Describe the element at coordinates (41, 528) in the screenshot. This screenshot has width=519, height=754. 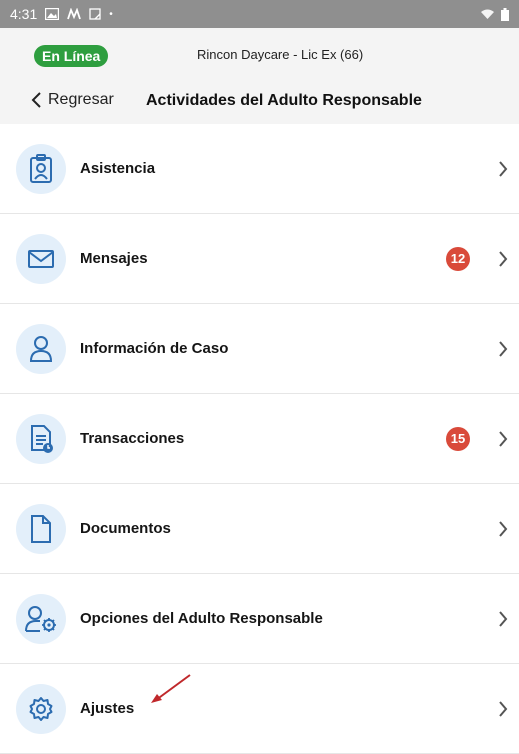
I see `file-icon` at that location.